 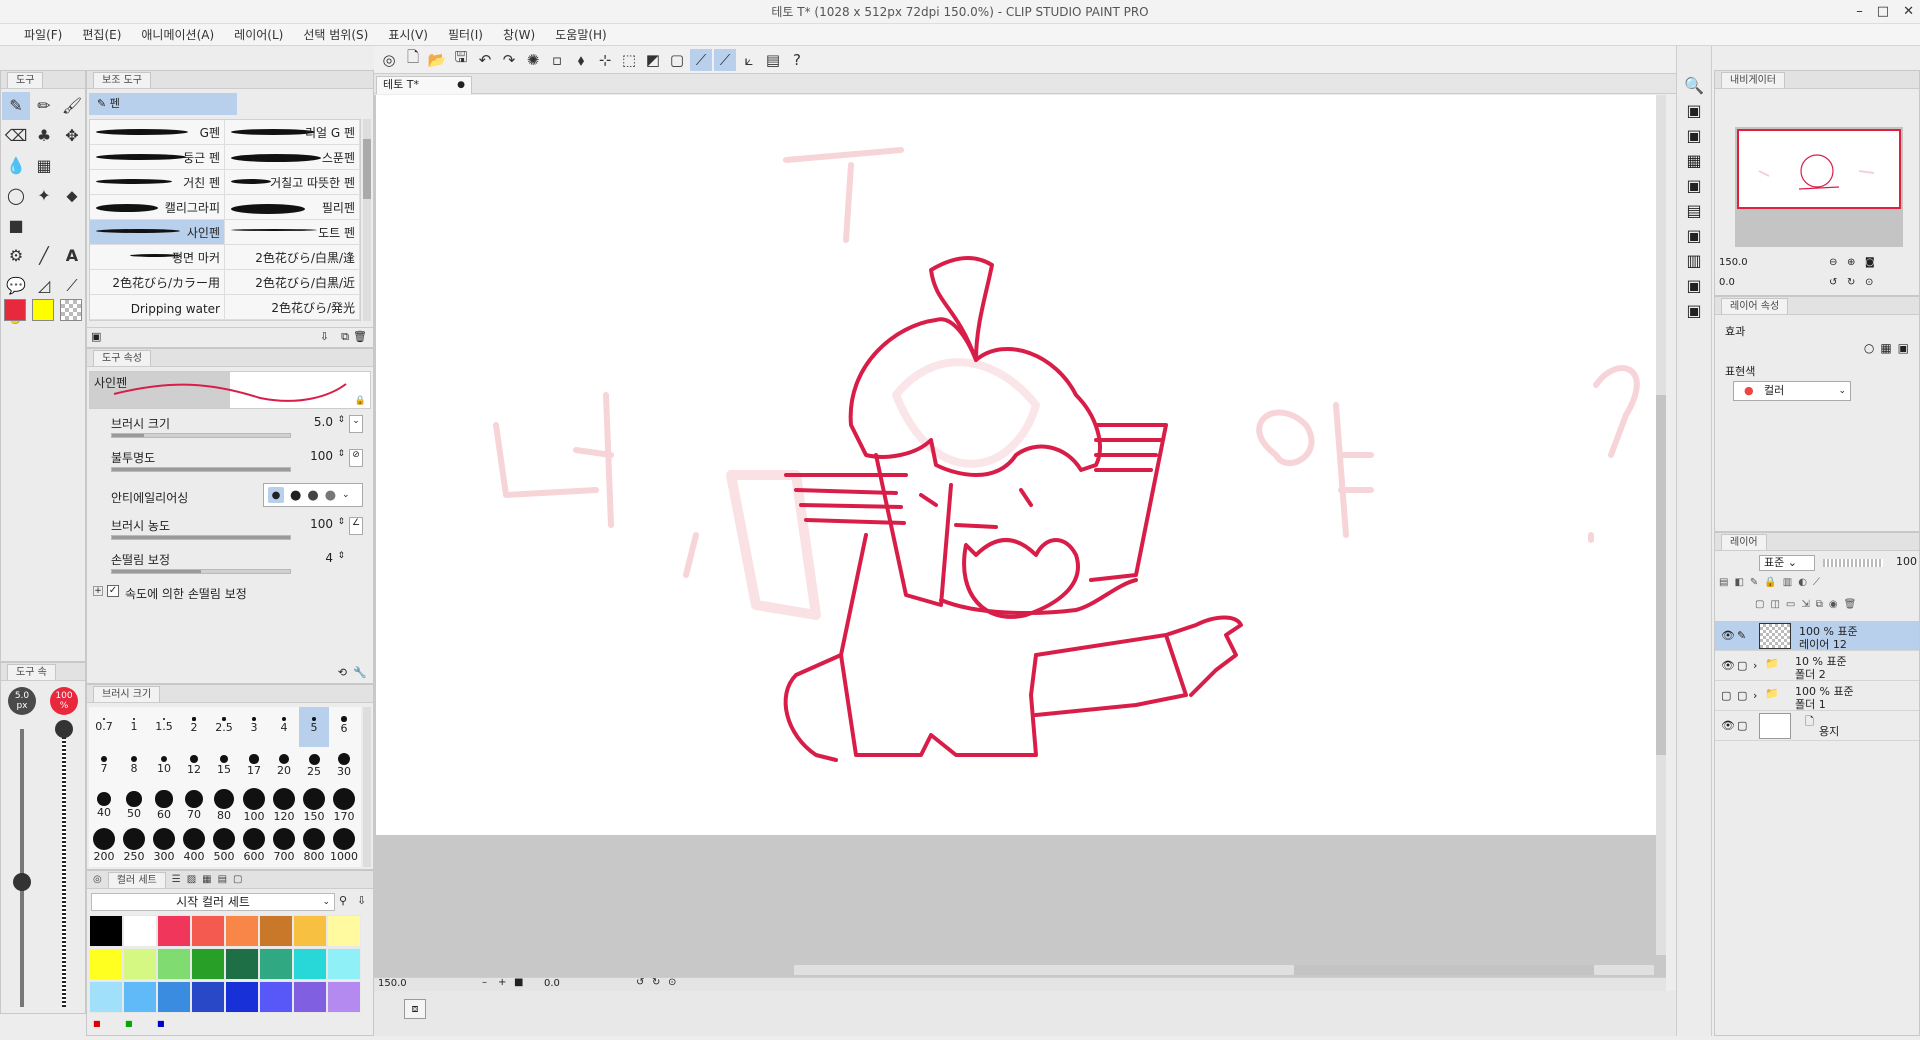 I want to click on close-button: ✕, so click(x=1908, y=12).